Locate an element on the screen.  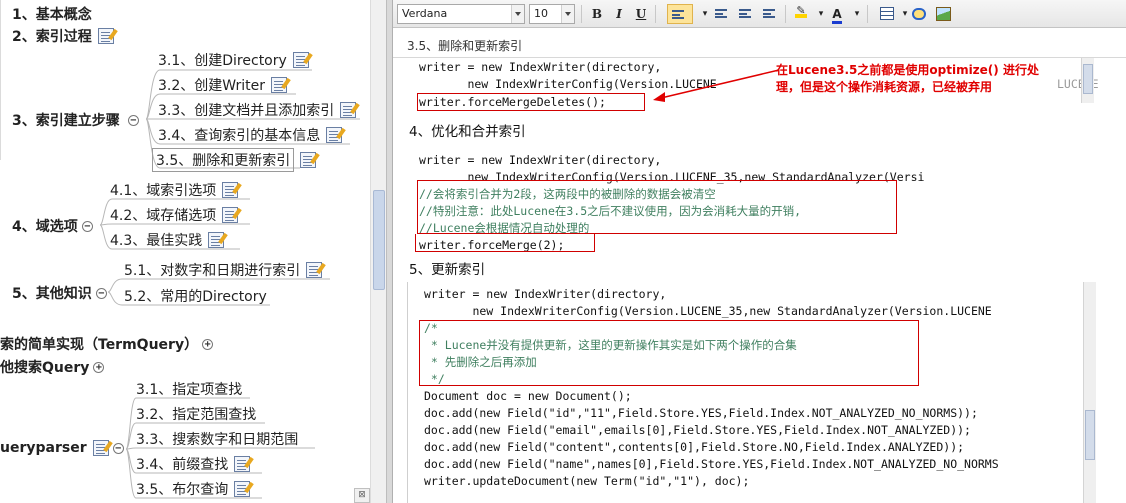
node-label: 4、域选项 is located at coordinates (45, 227).